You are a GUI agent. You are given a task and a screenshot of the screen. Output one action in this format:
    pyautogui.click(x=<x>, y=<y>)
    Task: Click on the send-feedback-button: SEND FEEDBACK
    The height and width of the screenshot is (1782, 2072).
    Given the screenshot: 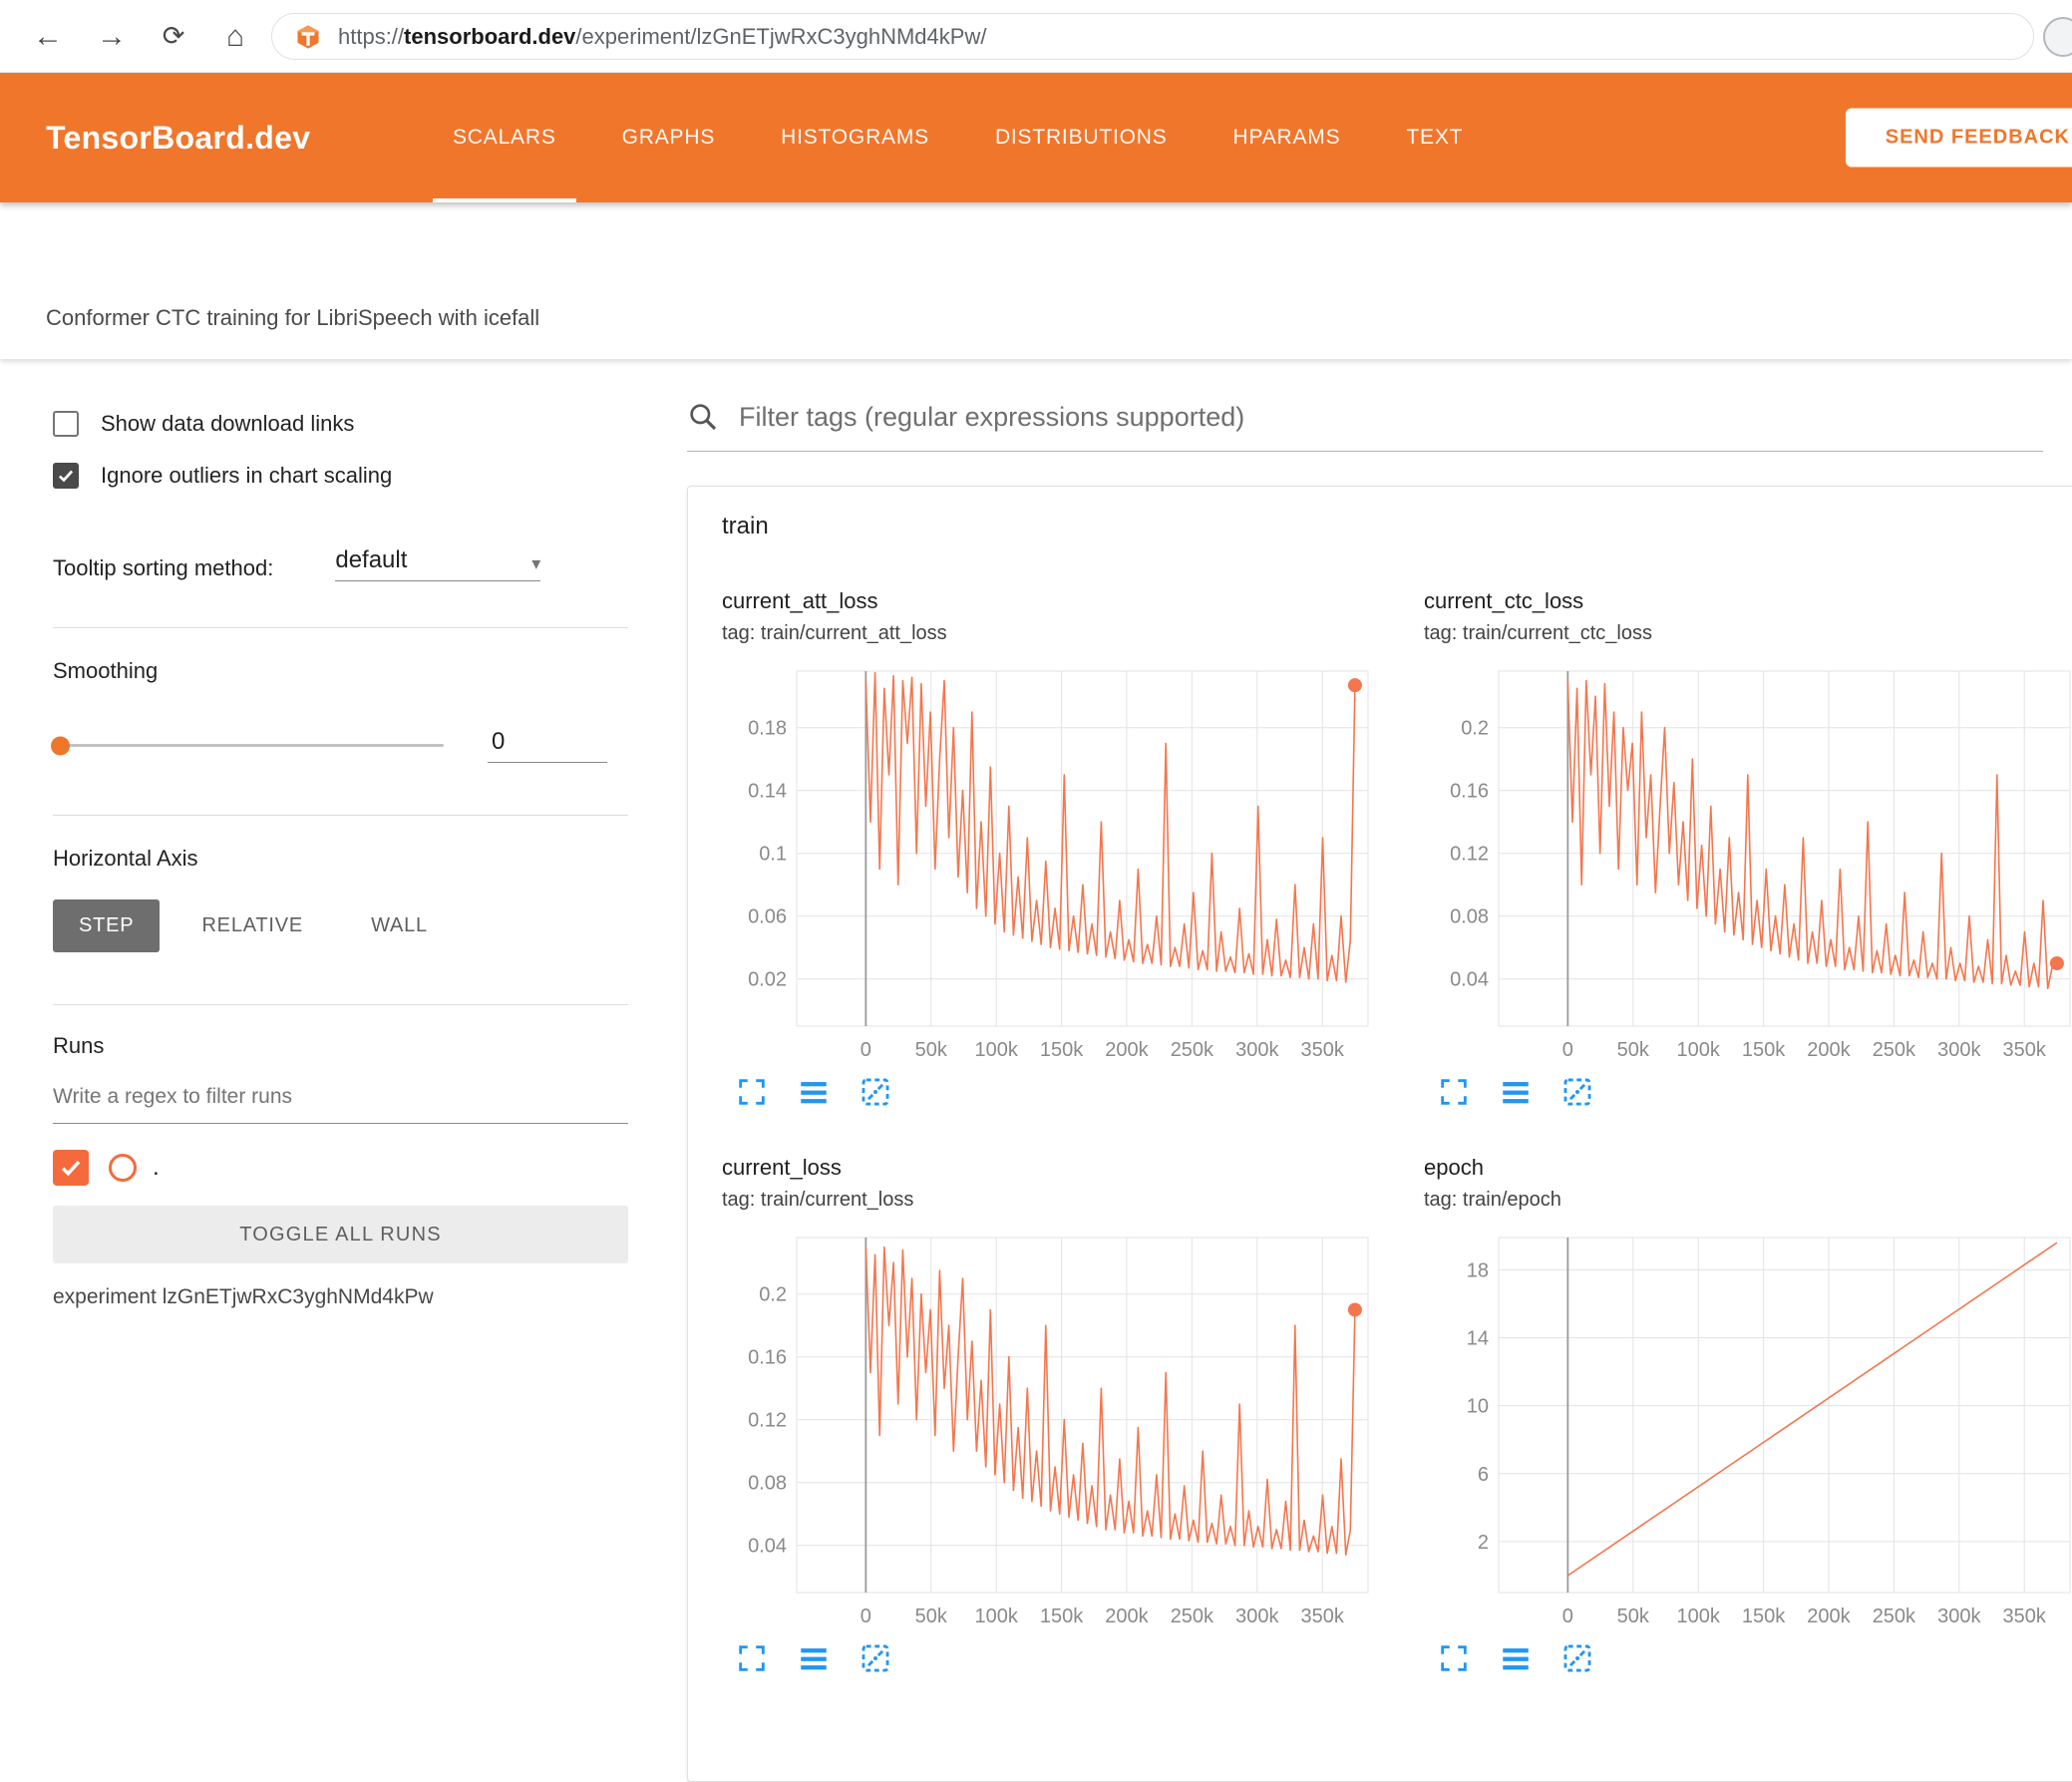 What is the action you would take?
    pyautogui.click(x=1958, y=138)
    